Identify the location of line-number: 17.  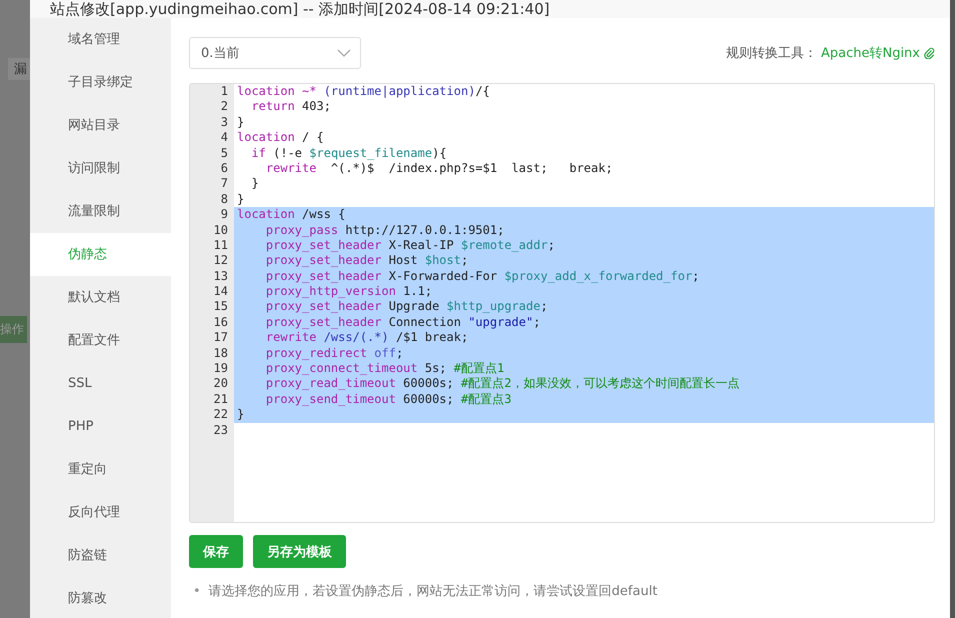
(212, 338).